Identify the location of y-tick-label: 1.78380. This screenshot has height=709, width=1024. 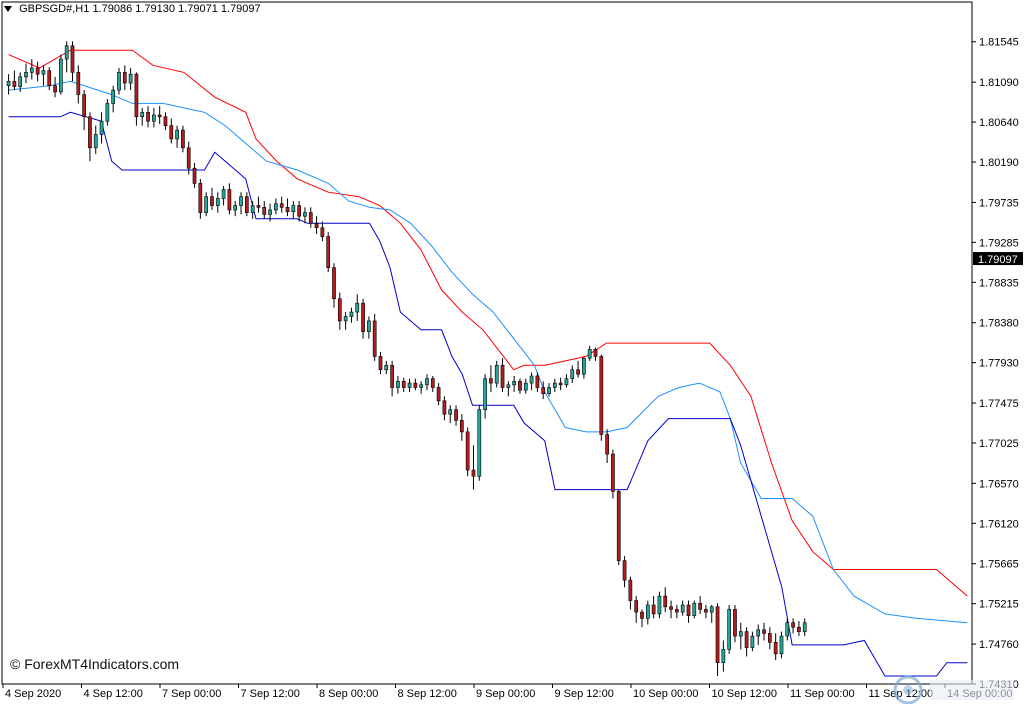
(999, 324).